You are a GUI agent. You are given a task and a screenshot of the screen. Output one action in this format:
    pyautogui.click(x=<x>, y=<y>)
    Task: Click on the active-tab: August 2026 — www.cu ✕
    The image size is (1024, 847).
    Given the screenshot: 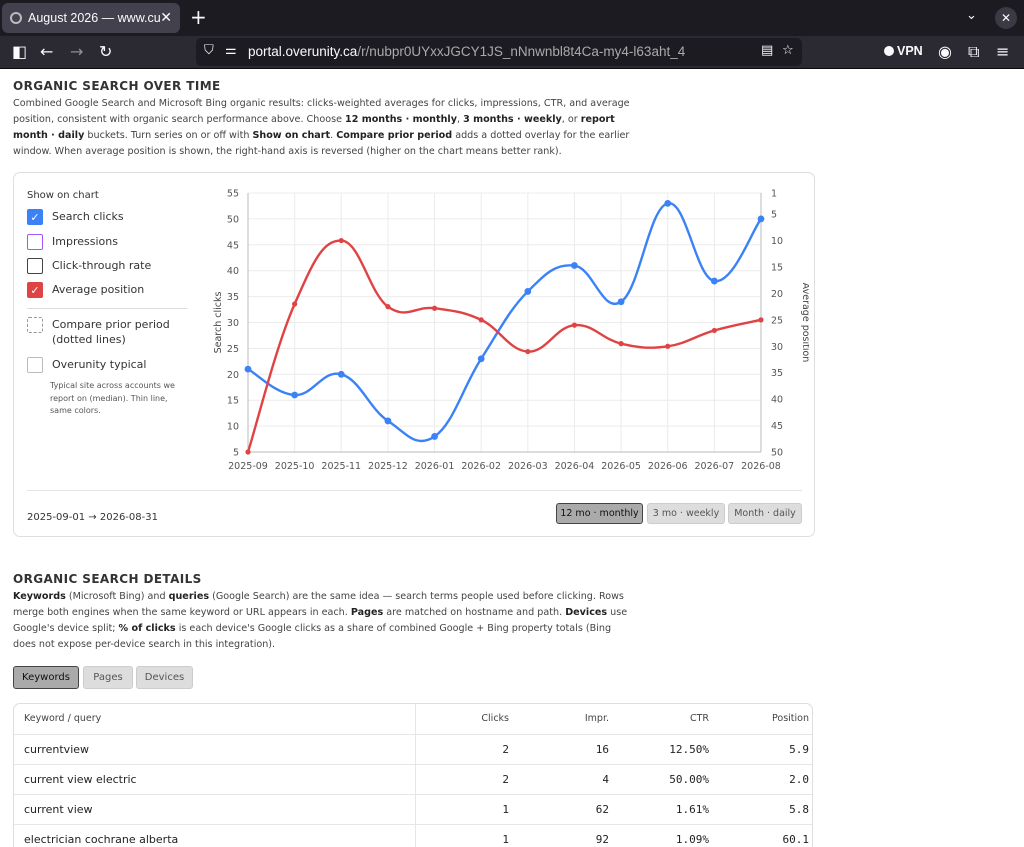 What is the action you would take?
    pyautogui.click(x=91, y=18)
    